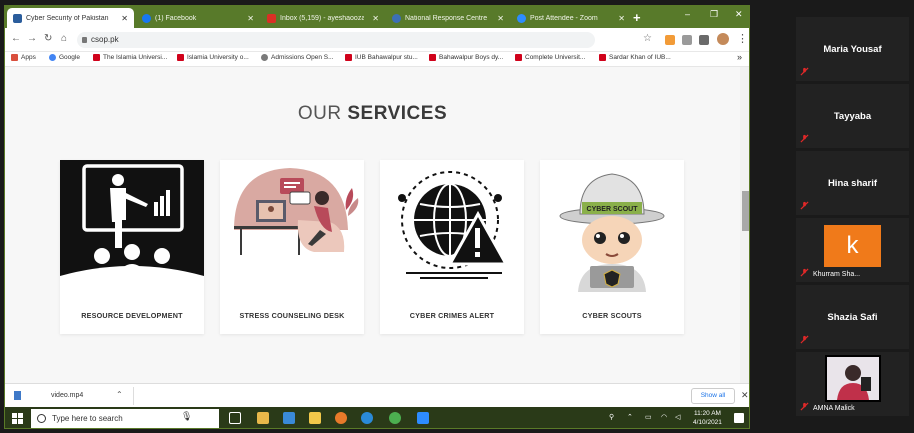  I want to click on minimize-button: –, so click(687, 14).